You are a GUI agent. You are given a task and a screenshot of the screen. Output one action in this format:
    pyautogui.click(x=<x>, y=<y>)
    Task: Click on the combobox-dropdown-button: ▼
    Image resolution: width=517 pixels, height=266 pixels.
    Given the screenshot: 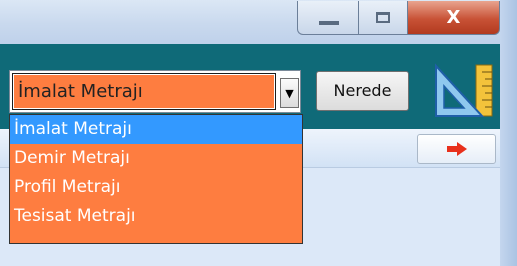 What is the action you would take?
    pyautogui.click(x=289, y=93)
    